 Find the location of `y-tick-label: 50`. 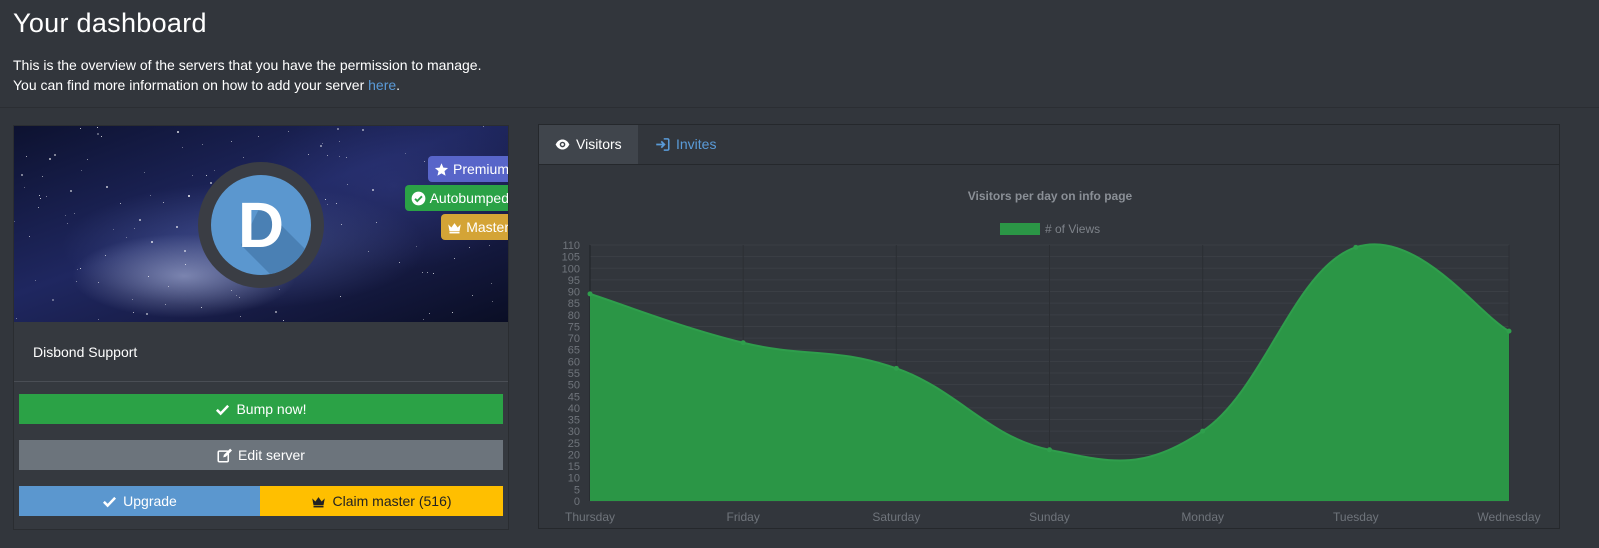

y-tick-label: 50 is located at coordinates (574, 386).